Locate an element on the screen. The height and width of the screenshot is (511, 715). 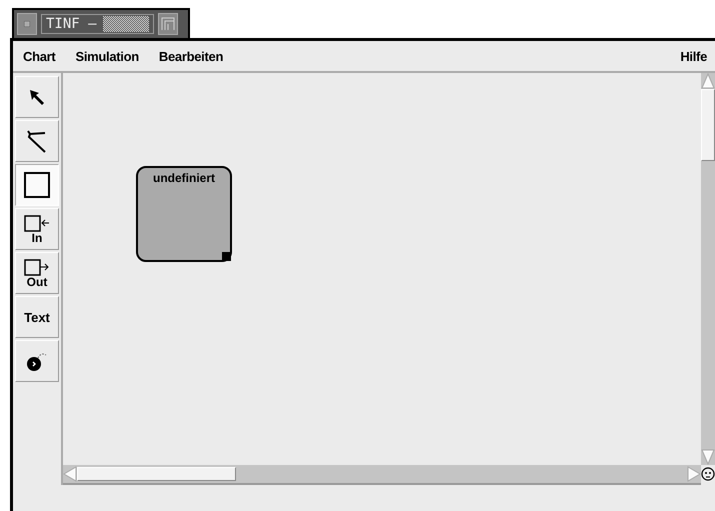
tool-button: Out is located at coordinates (37, 273).